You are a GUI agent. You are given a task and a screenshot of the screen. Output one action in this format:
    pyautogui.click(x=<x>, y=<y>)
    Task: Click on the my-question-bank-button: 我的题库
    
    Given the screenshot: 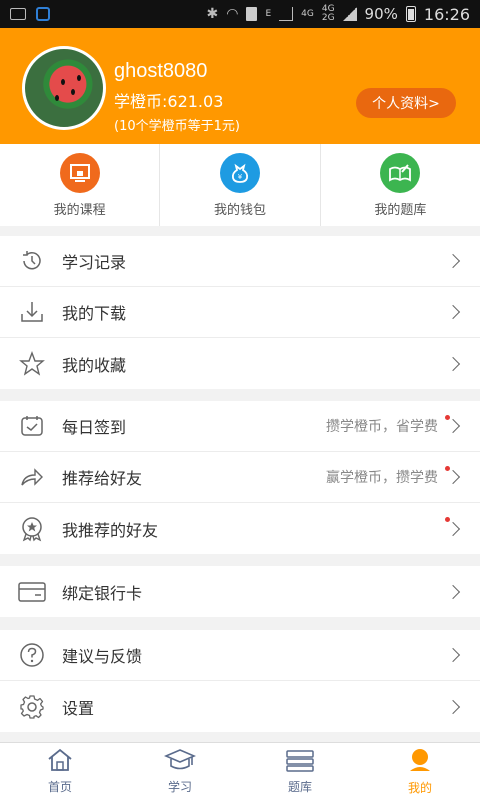 What is the action you would take?
    pyautogui.click(x=400, y=185)
    